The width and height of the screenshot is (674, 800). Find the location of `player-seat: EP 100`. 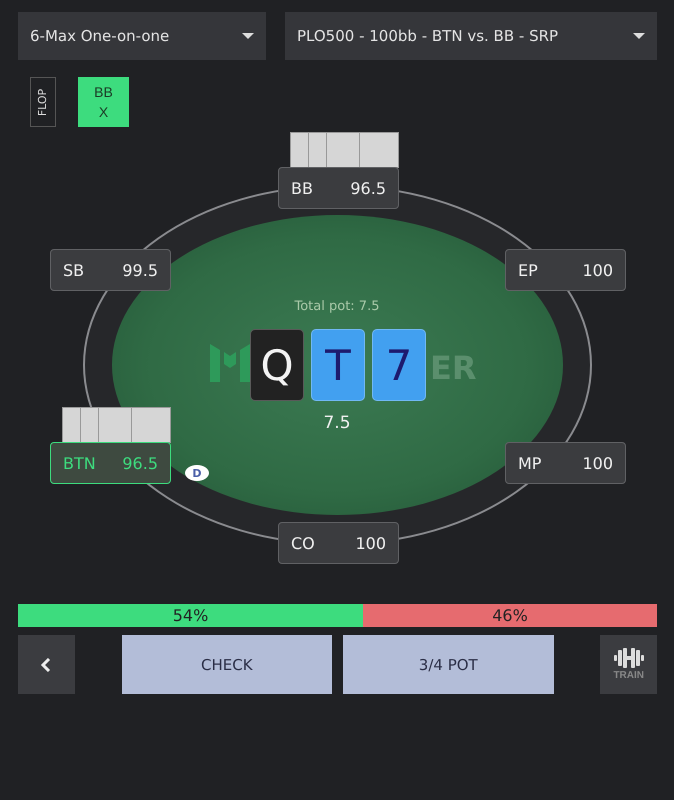

player-seat: EP 100 is located at coordinates (565, 270).